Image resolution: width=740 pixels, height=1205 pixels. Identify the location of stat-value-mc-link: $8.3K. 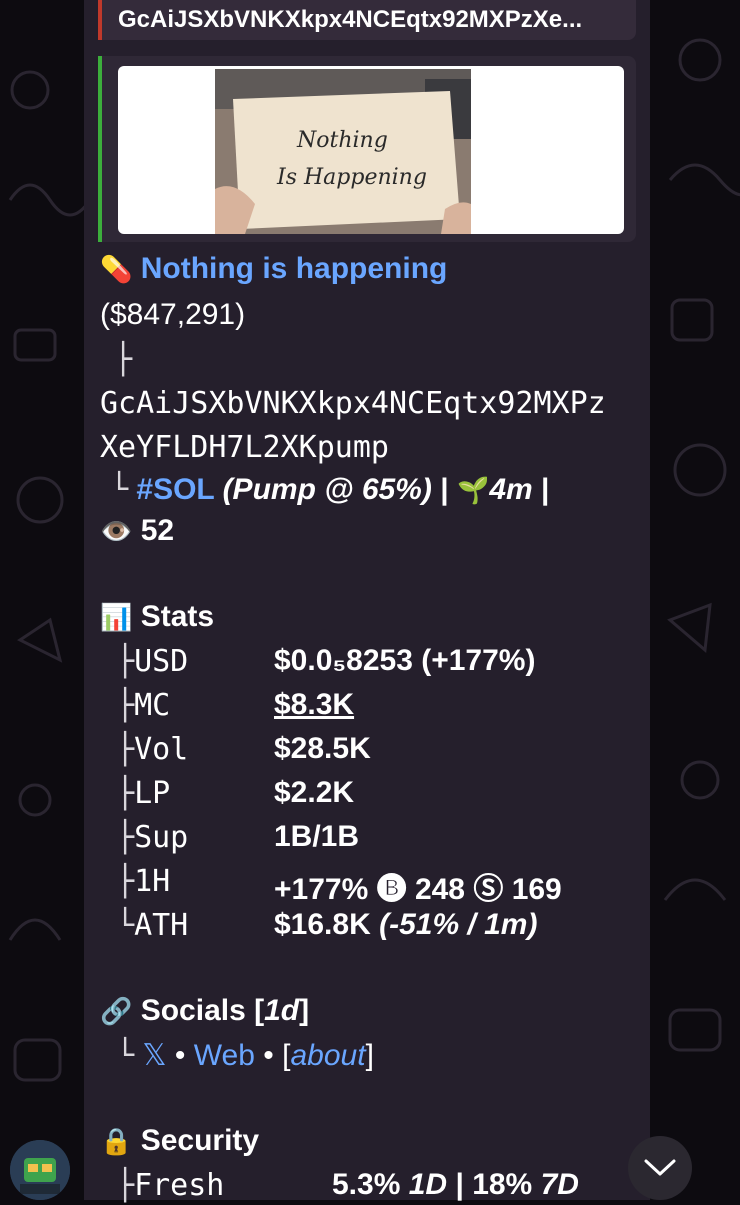
(314, 705).